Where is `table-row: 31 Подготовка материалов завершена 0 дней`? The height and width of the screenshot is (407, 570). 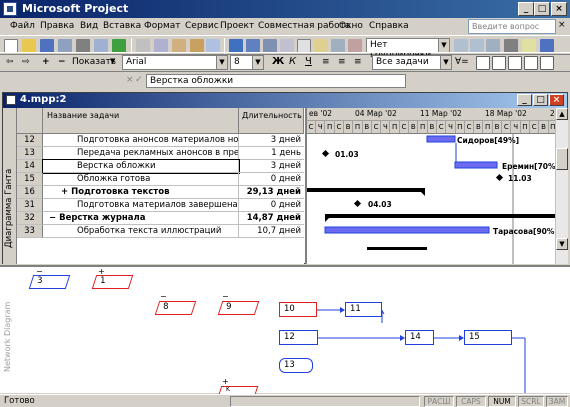 table-row: 31 Подготовка материалов завершена 0 дней is located at coordinates (160, 205).